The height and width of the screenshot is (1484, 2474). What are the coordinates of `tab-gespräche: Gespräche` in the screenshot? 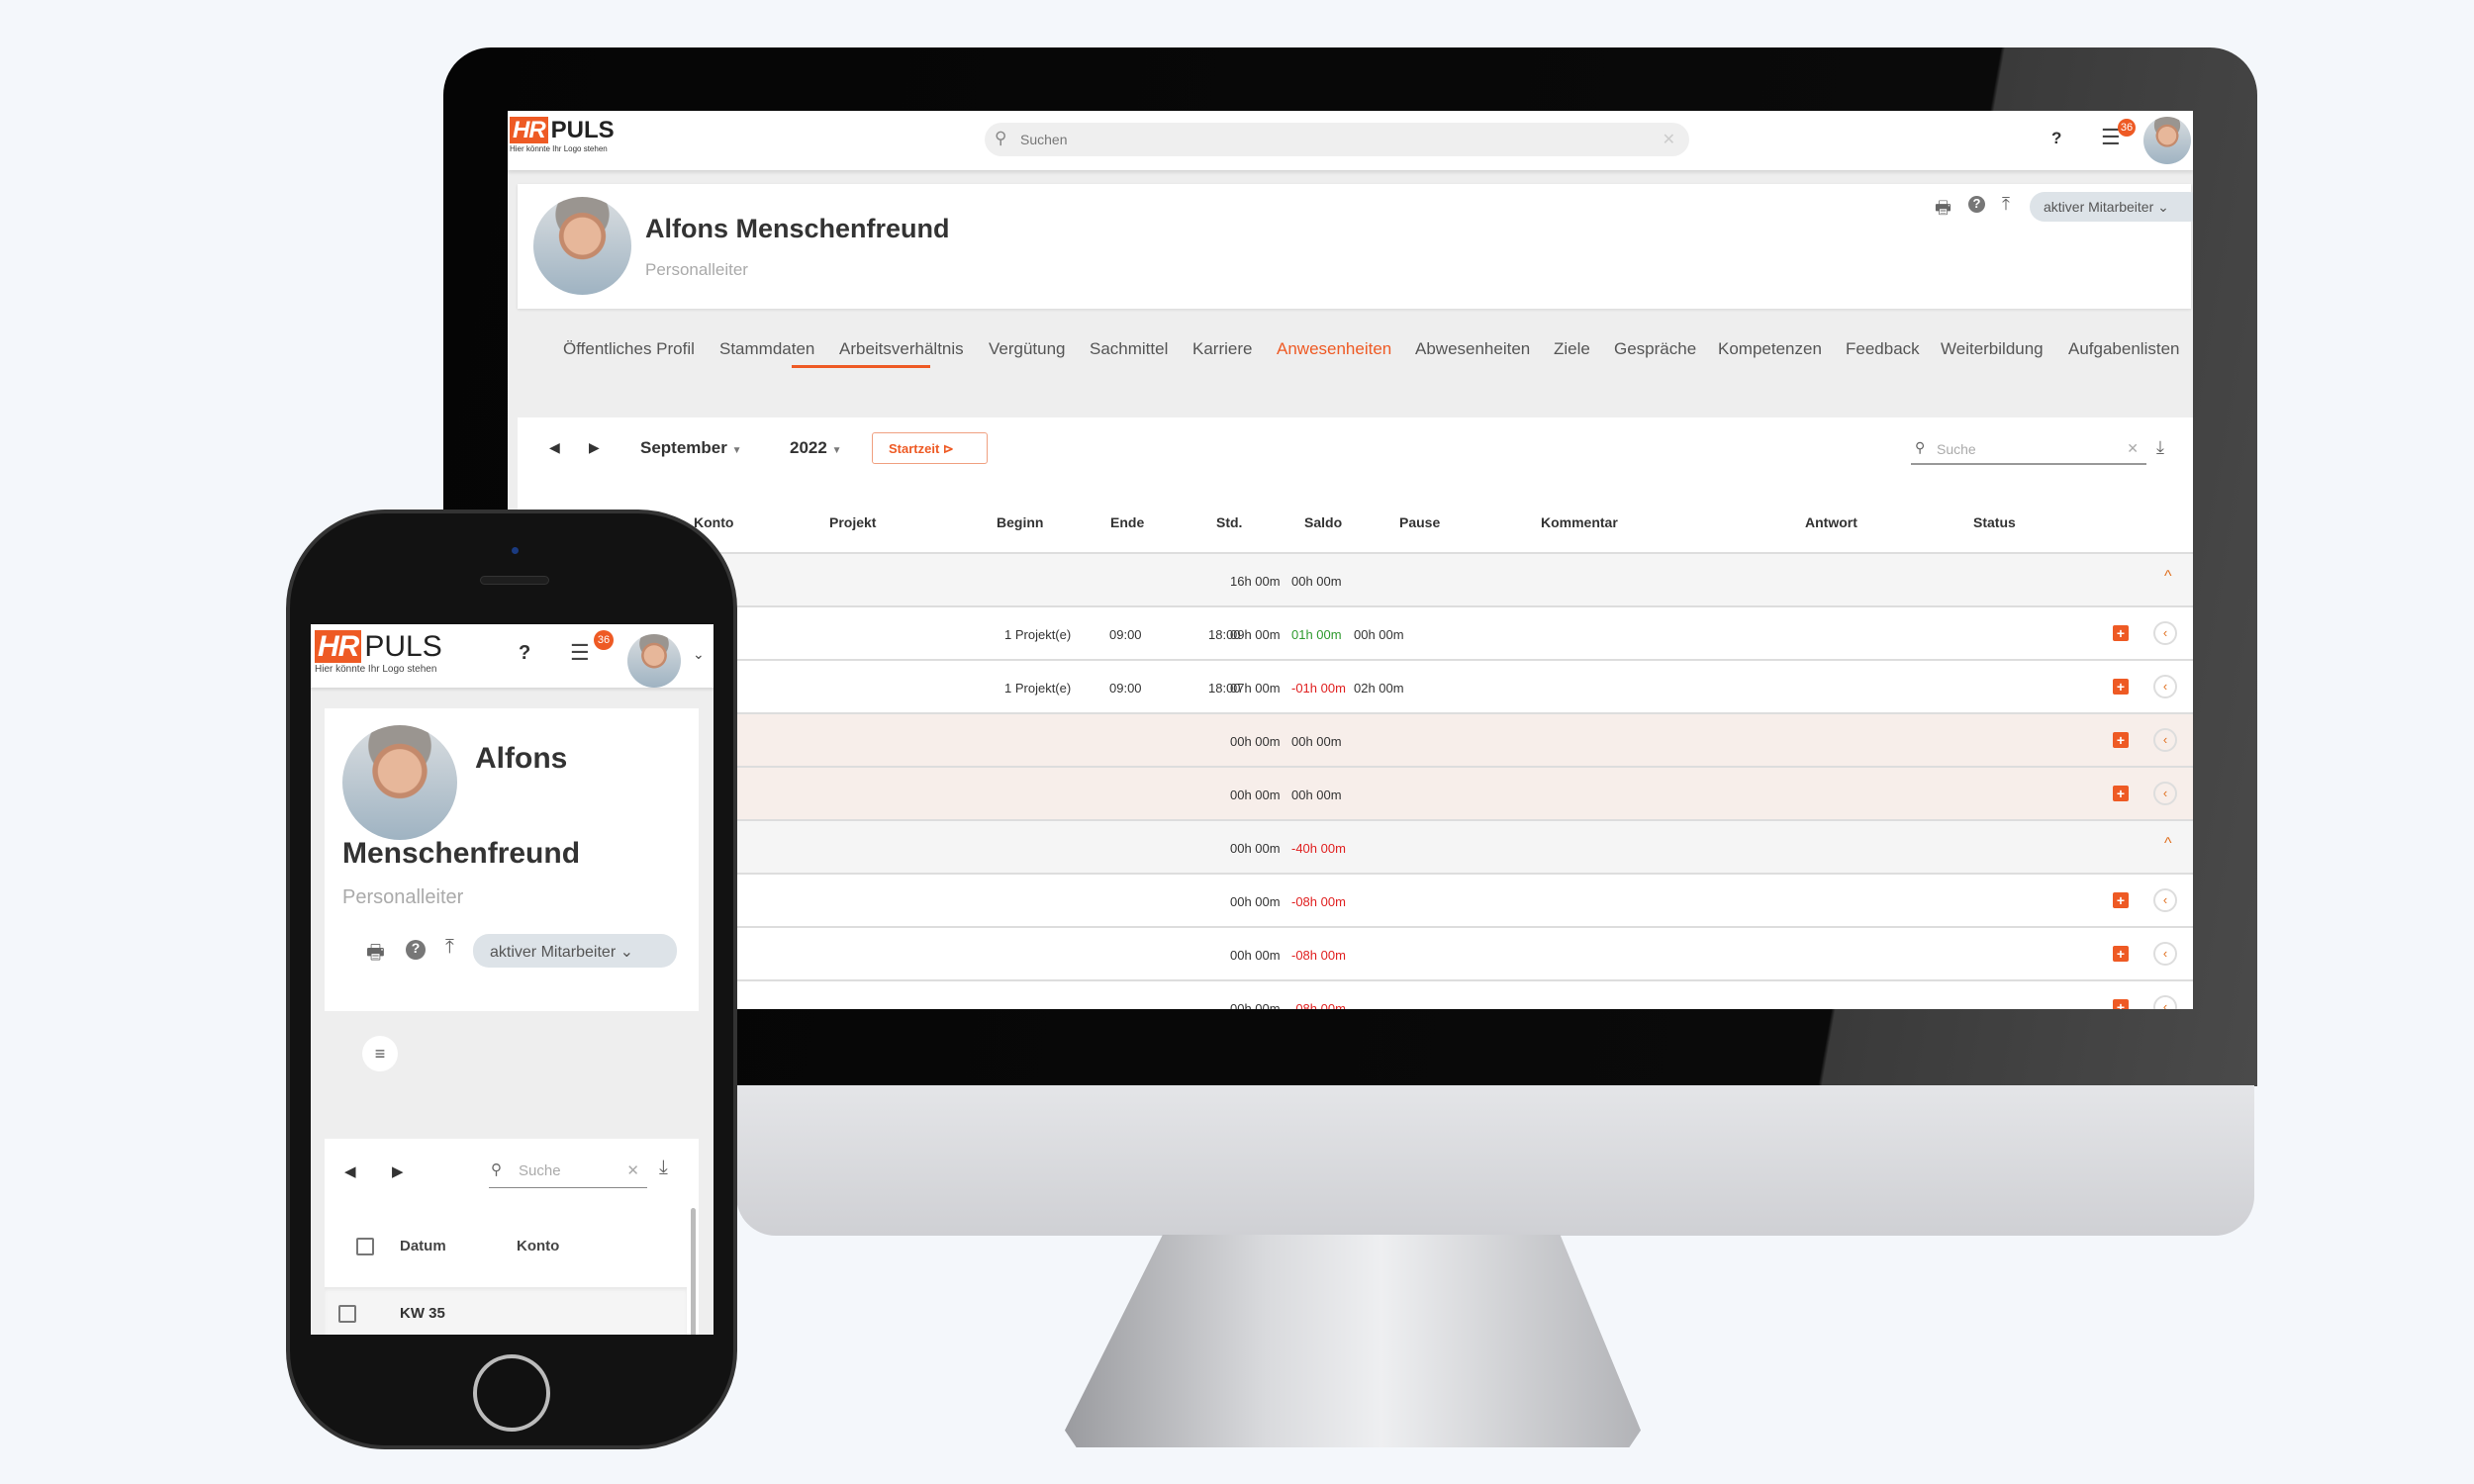 It's located at (1655, 349).